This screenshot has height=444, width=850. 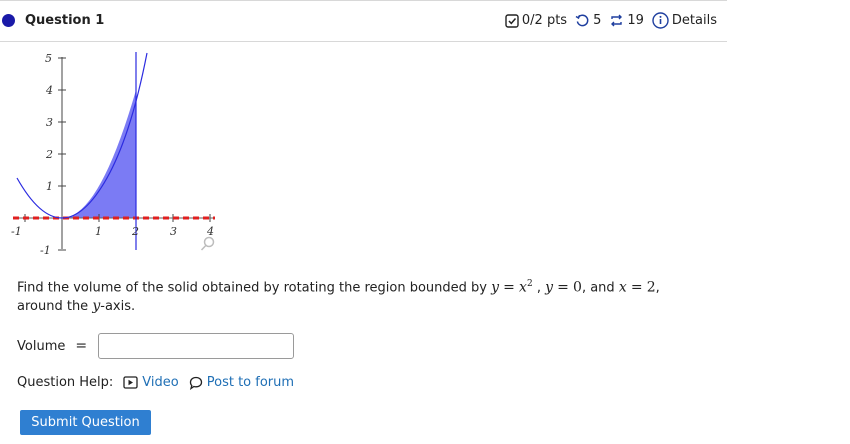 What do you see at coordinates (118, 307) in the screenshot?
I see `around-post: -axis.` at bounding box center [118, 307].